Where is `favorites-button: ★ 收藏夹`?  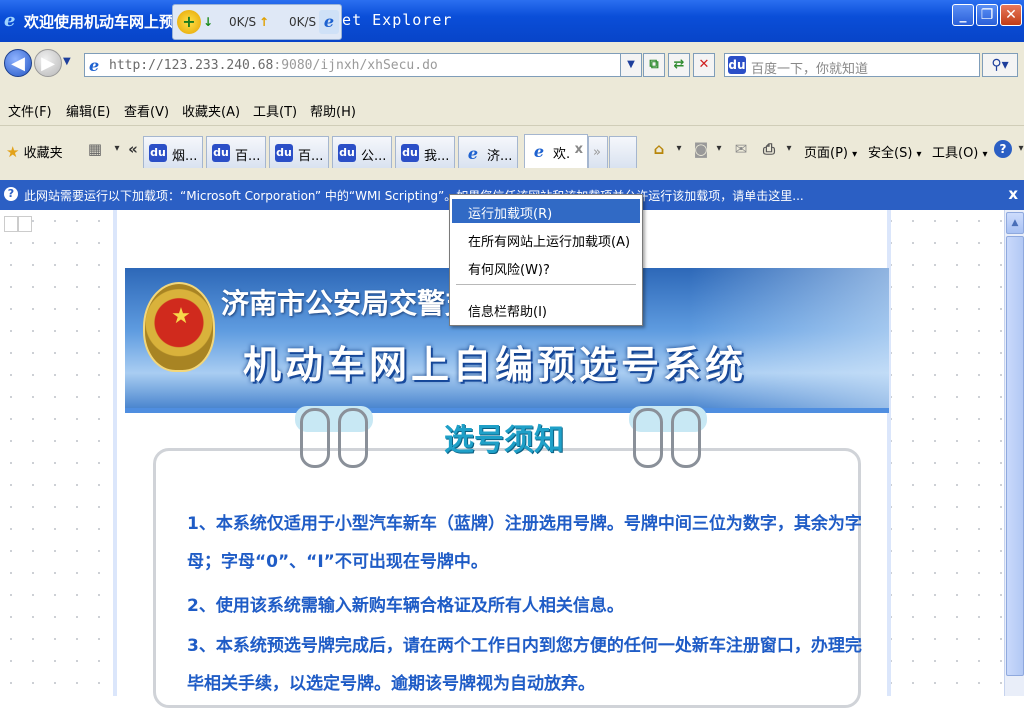
favorites-button: ★ 收藏夹 is located at coordinates (34, 151).